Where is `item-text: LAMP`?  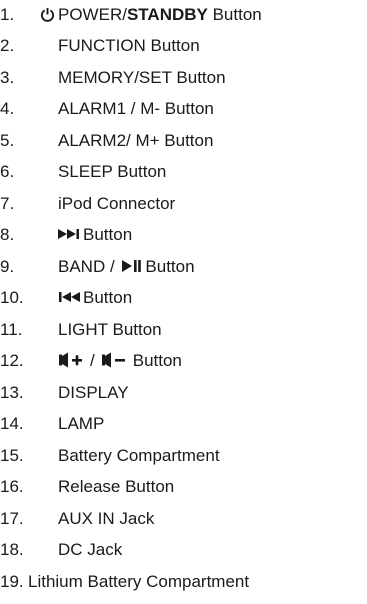
item-text: LAMP is located at coordinates (81, 423).